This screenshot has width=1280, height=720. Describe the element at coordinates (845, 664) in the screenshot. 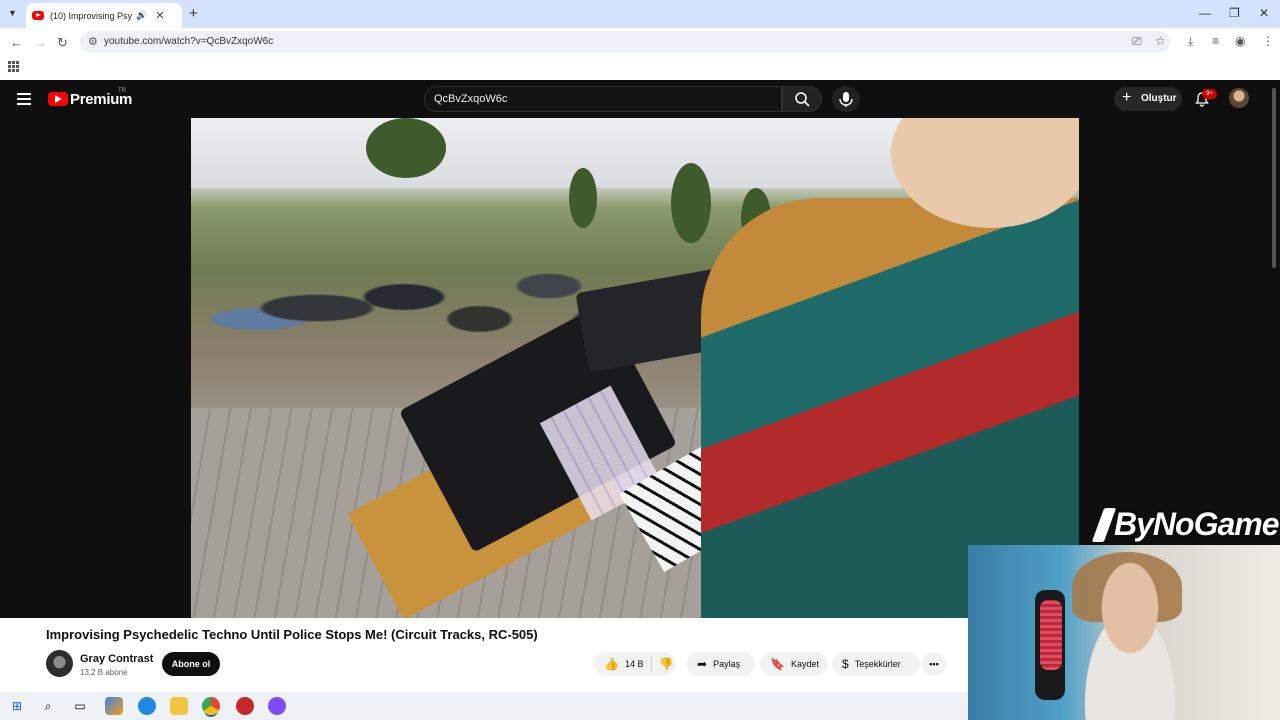

I see `thanks-dollar-icon: $` at that location.